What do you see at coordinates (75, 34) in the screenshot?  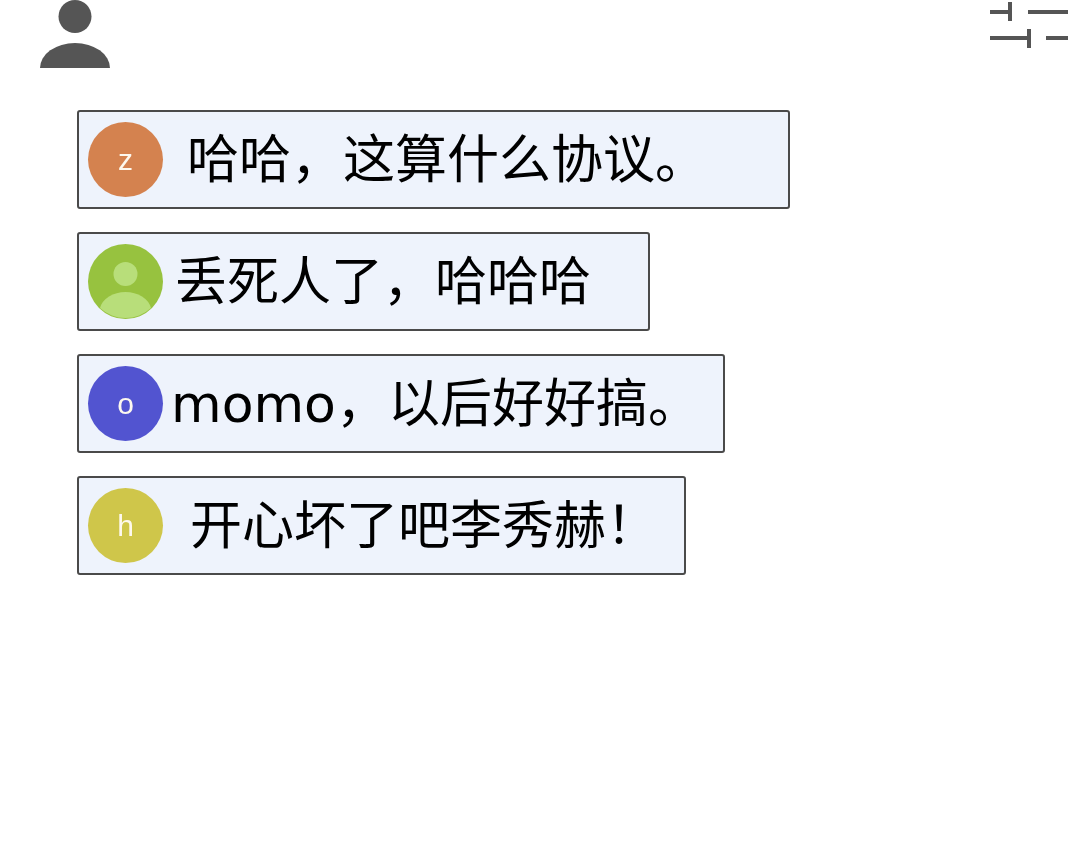 I see `user-icon` at bounding box center [75, 34].